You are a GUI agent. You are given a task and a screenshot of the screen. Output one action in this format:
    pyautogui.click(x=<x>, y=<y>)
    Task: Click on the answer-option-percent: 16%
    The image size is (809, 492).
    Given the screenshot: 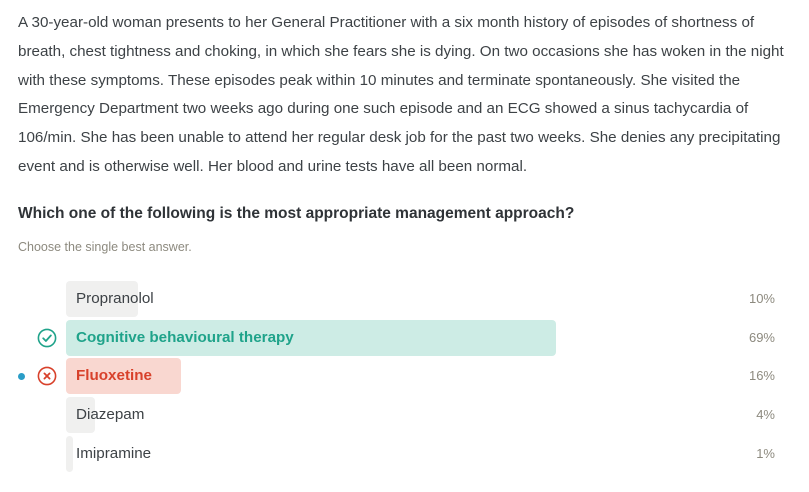 What is the action you would take?
    pyautogui.click(x=761, y=375)
    